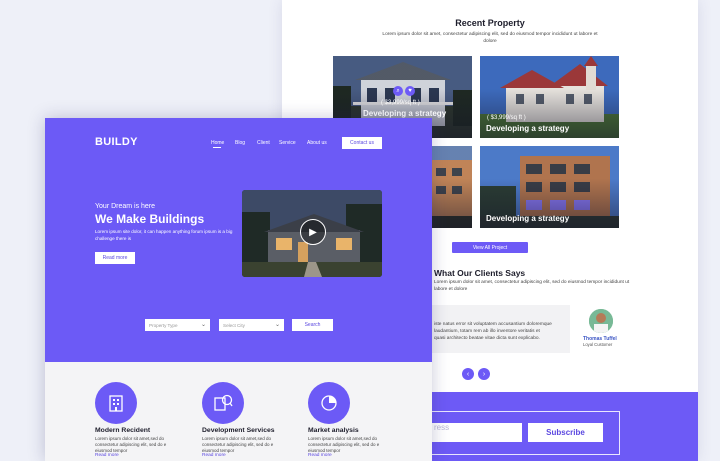 The image size is (720, 461). Describe the element at coordinates (125, 206) in the screenshot. I see `hero-kicker: Your Dream is here` at that location.